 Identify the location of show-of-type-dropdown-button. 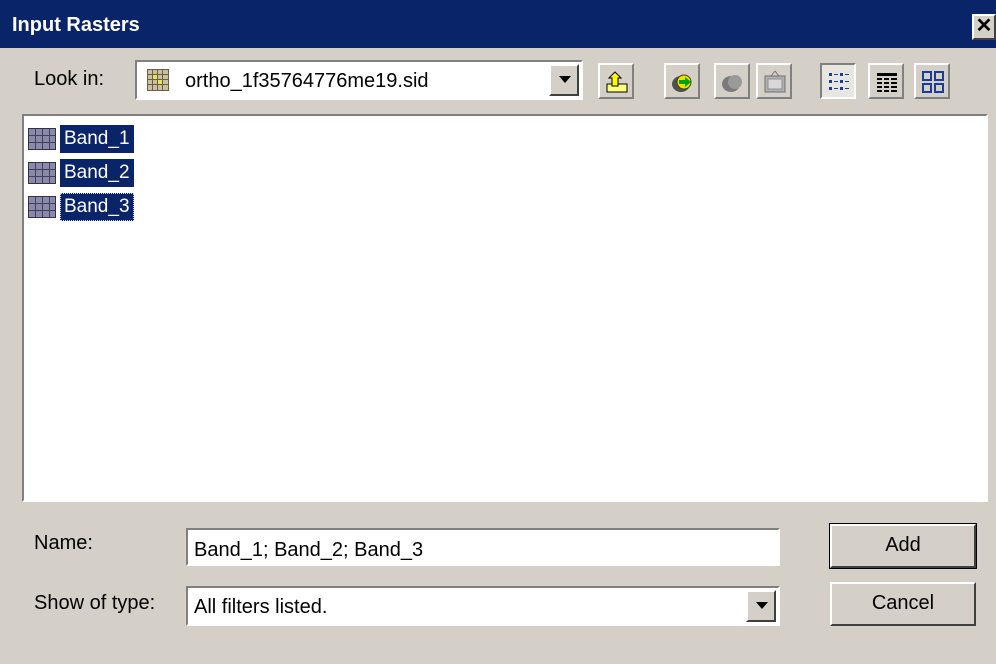
(761, 606).